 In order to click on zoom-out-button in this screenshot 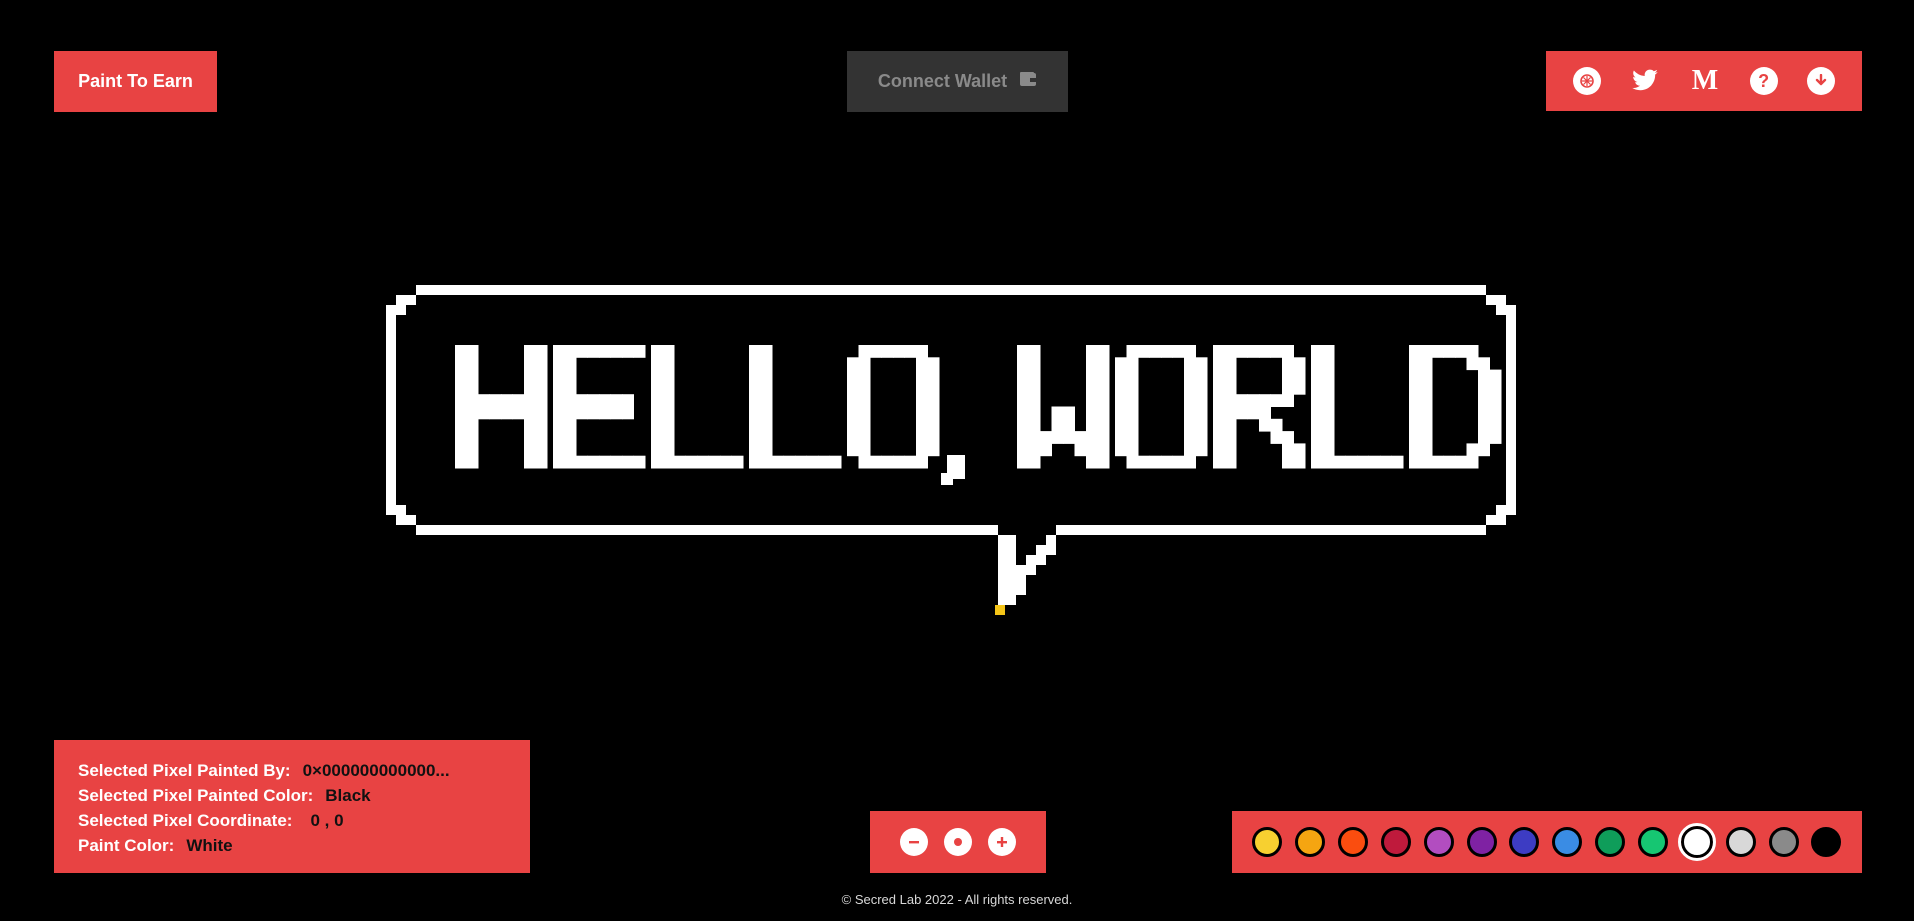, I will do `click(914, 842)`.